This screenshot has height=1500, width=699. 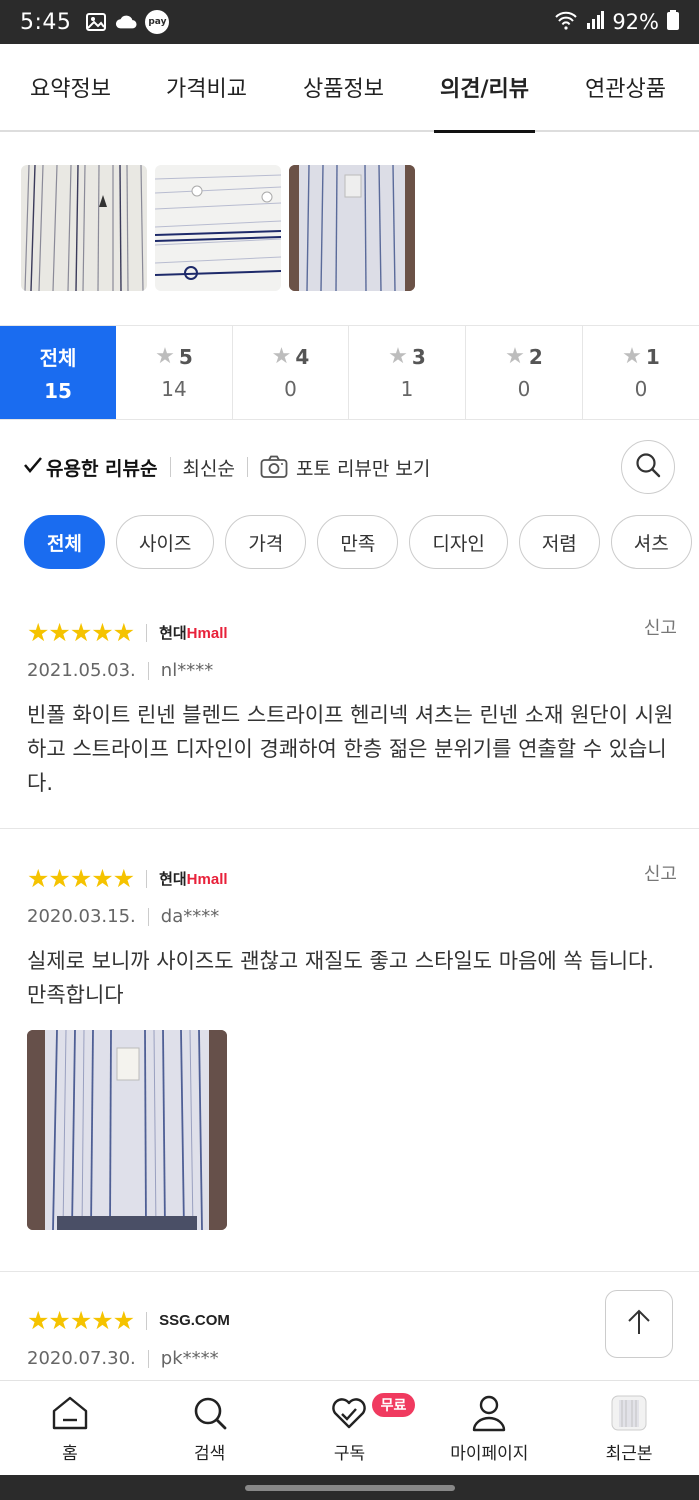 What do you see at coordinates (641, 372) in the screenshot?
I see `rating-filter-1: ★ 1 0` at bounding box center [641, 372].